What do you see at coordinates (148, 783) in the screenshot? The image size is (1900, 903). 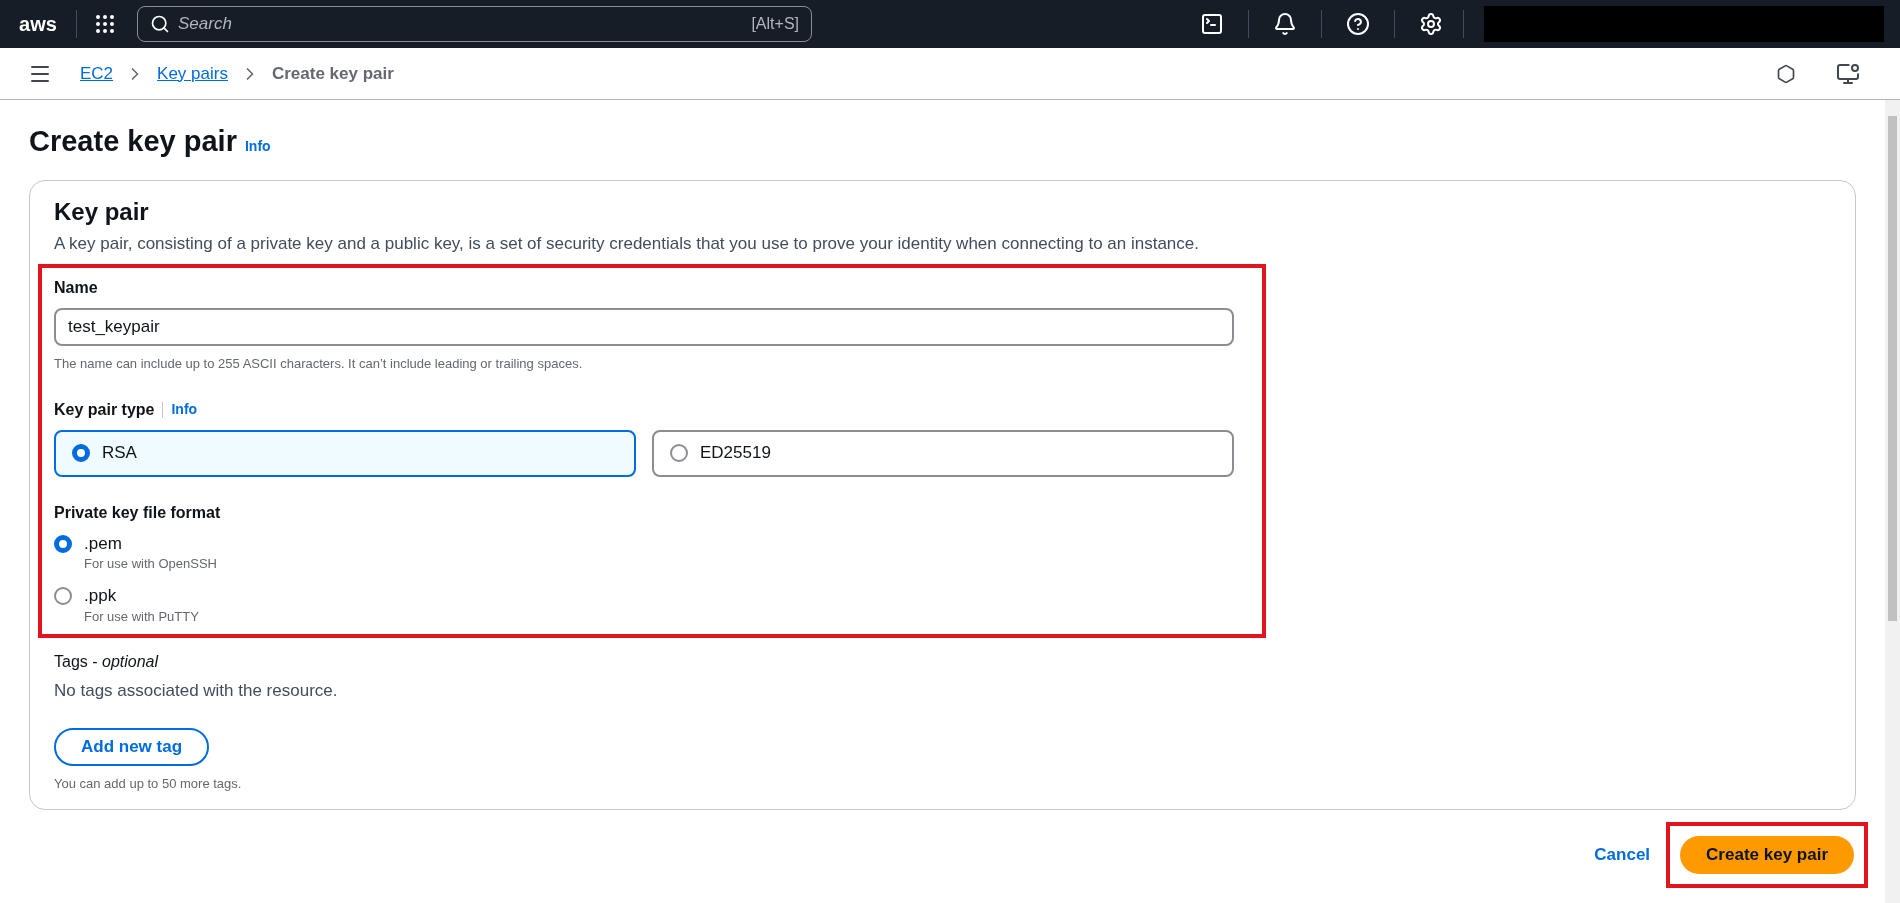 I see `tags-hint: You can add up to 50 more tags.` at bounding box center [148, 783].